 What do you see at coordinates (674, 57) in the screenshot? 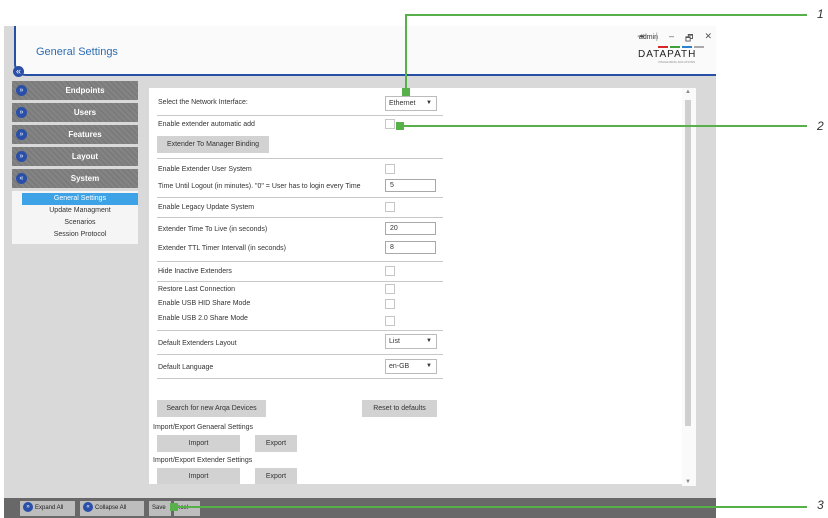
I see `datapath-logo: DATAPATH VISUALISING SOLUTIONS` at bounding box center [674, 57].